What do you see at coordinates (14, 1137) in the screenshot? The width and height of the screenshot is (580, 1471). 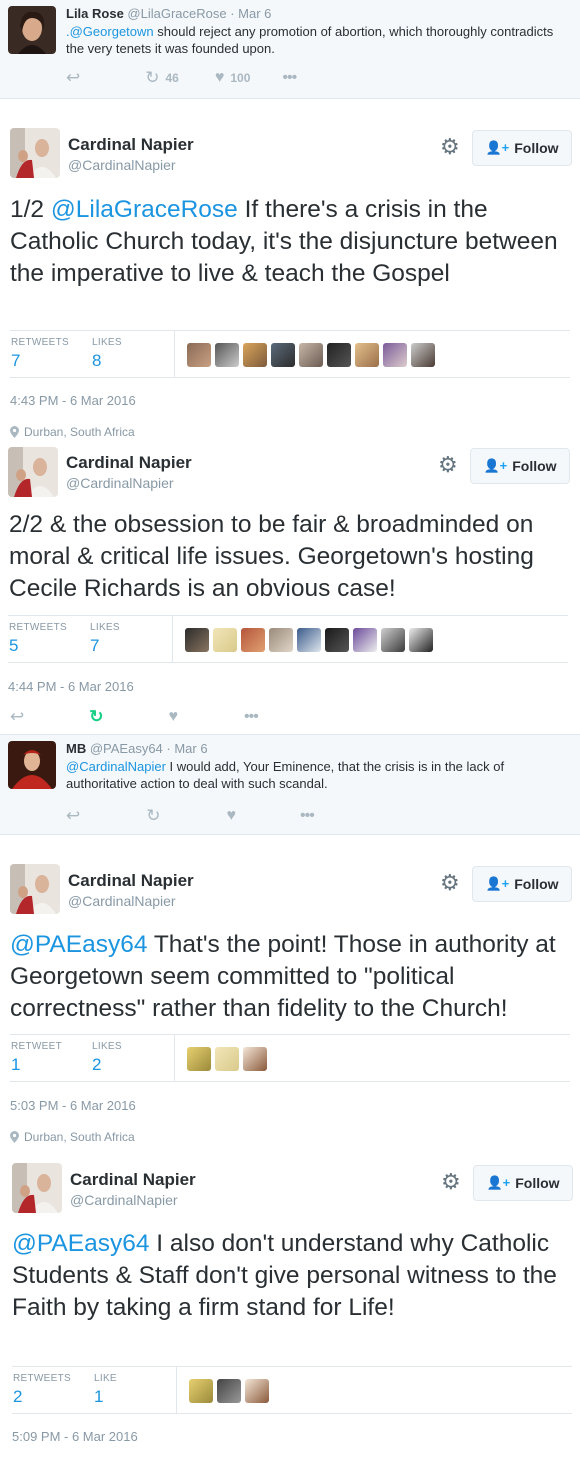 I see `location-pin-icon` at bounding box center [14, 1137].